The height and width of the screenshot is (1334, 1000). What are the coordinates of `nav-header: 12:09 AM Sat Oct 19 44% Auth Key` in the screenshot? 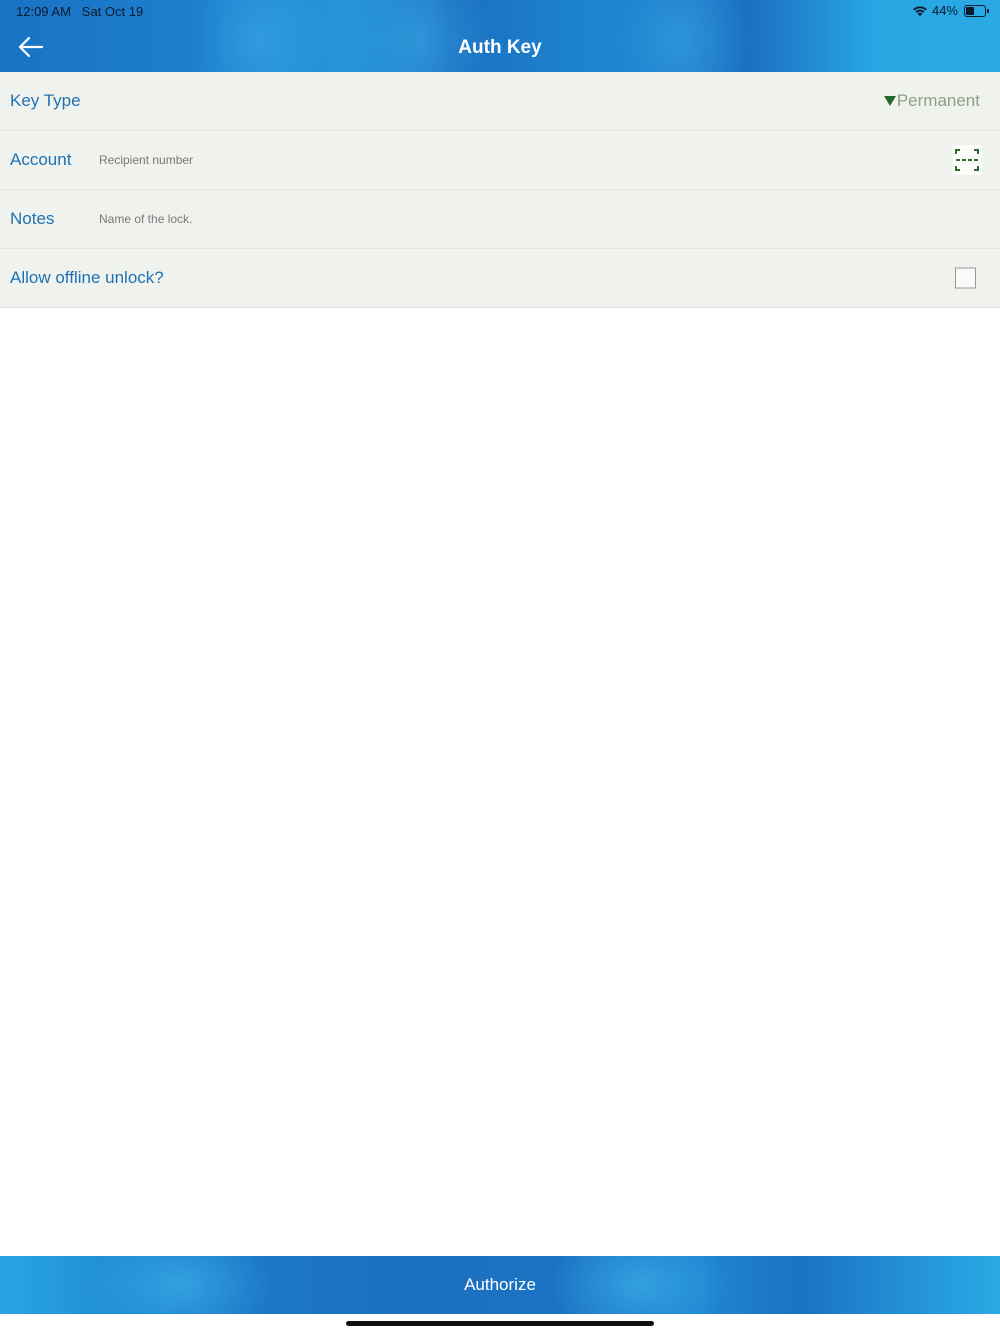 It's located at (500, 36).